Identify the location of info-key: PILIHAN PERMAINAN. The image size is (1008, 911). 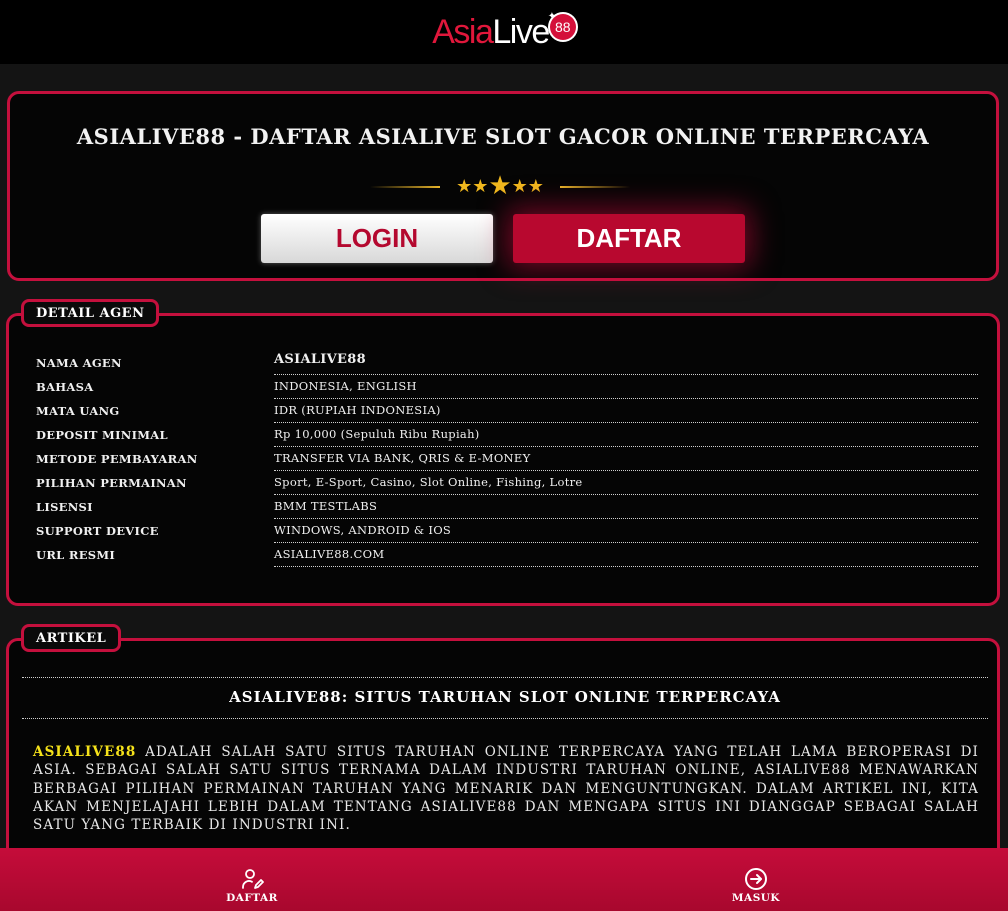
(111, 483).